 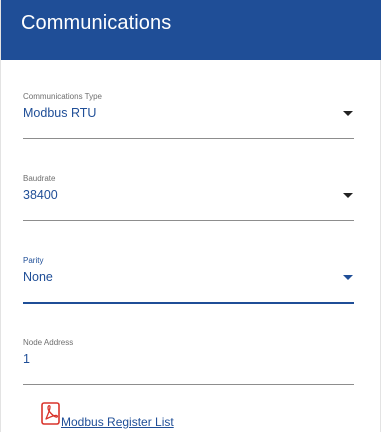 I want to click on node-address-field: Node Address 1, so click(x=188, y=361).